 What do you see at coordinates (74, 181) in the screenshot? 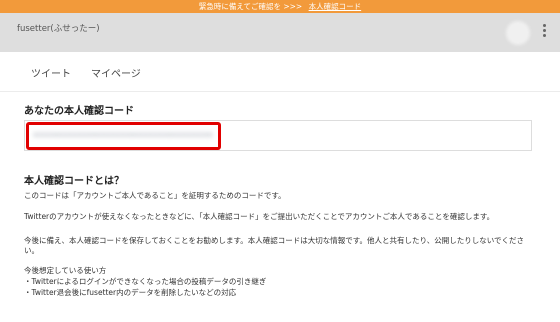
I see `about-section-title: 本人確認コードとは？` at bounding box center [74, 181].